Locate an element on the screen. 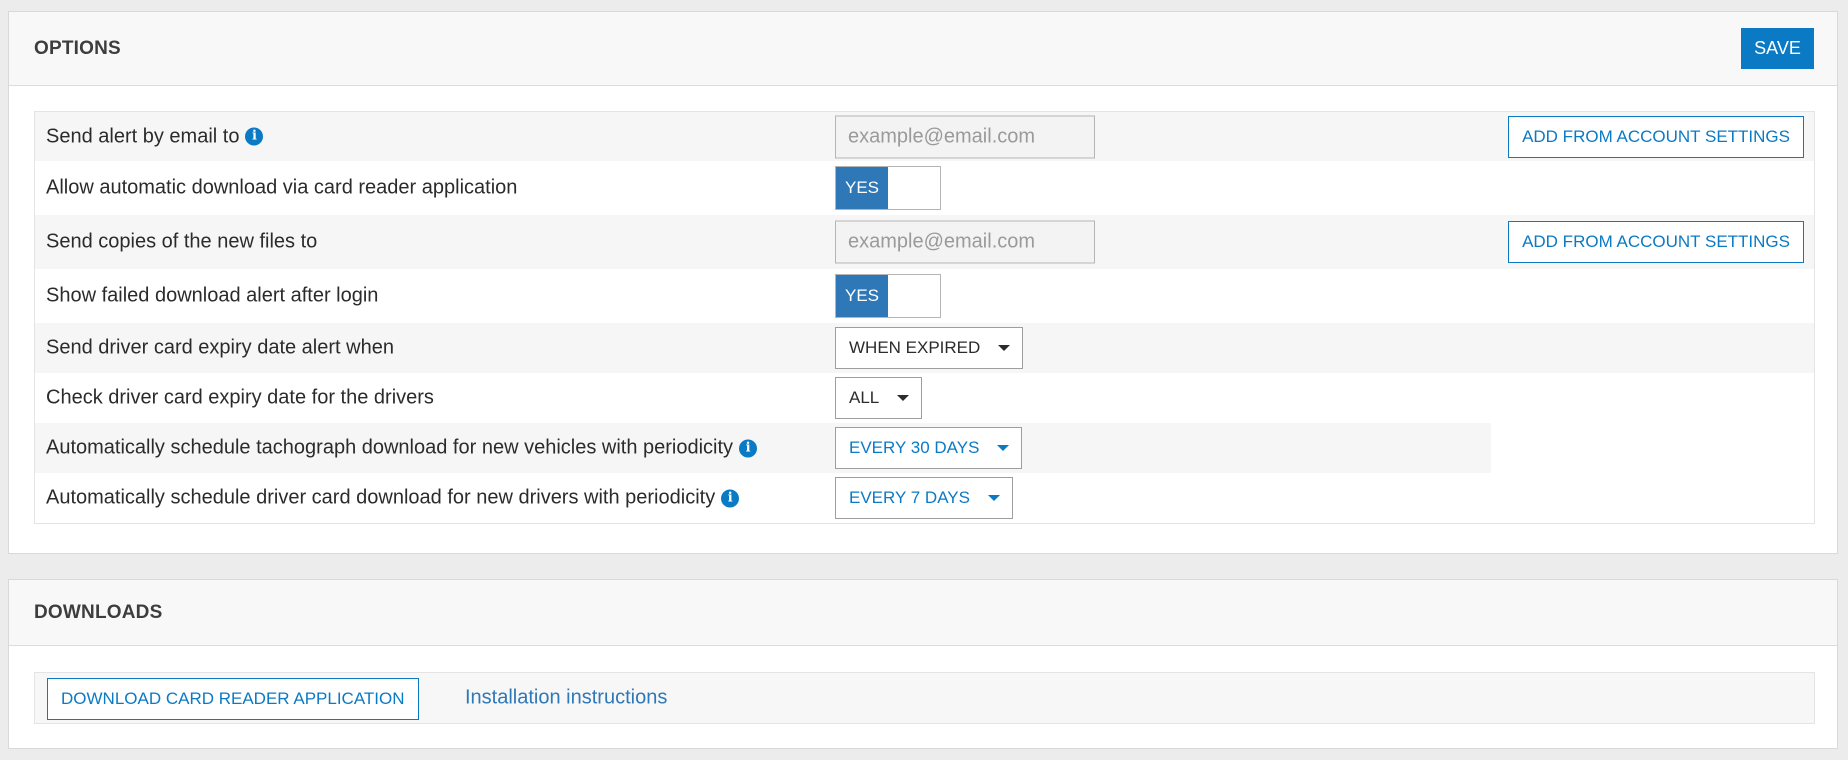 The width and height of the screenshot is (1848, 760). card-periodicity-dropdown: EVERY 7 DAYS is located at coordinates (924, 498).